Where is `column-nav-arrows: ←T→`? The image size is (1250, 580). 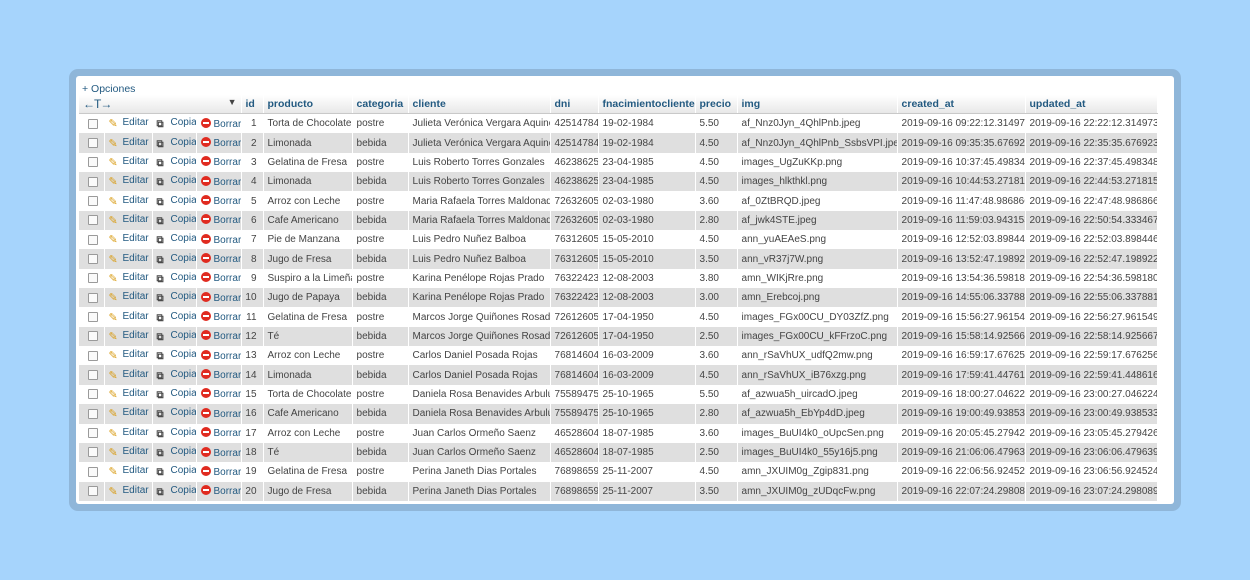
column-nav-arrows: ←T→ is located at coordinates (97, 104).